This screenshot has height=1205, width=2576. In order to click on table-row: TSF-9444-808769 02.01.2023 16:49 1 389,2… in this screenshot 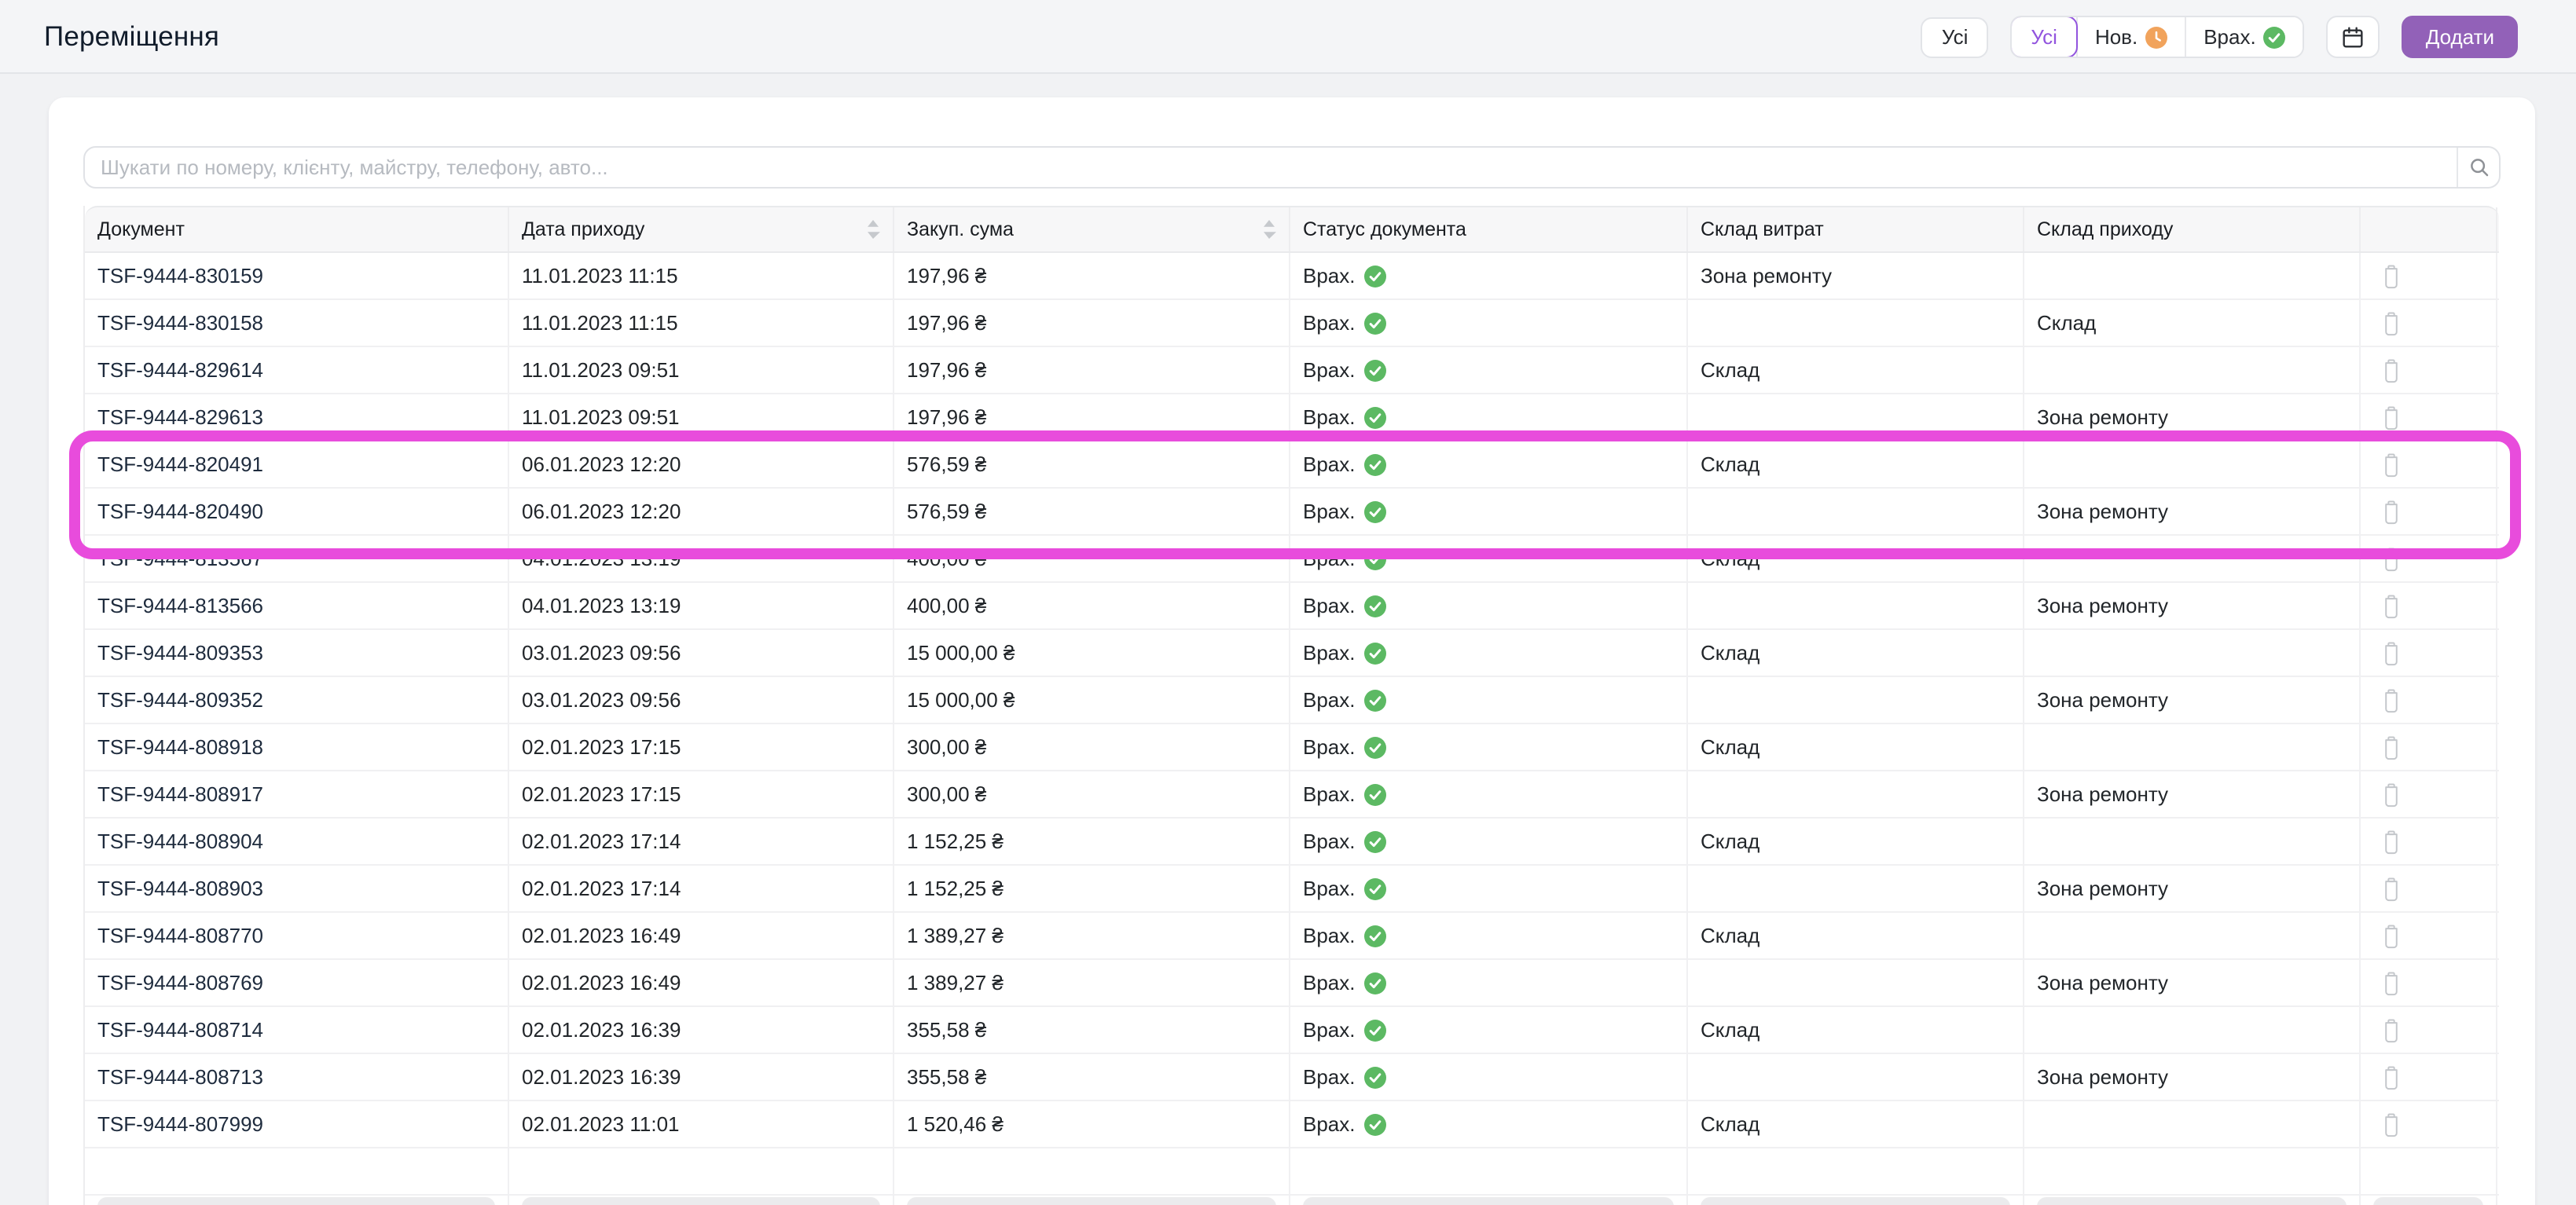, I will do `click(1292, 983)`.